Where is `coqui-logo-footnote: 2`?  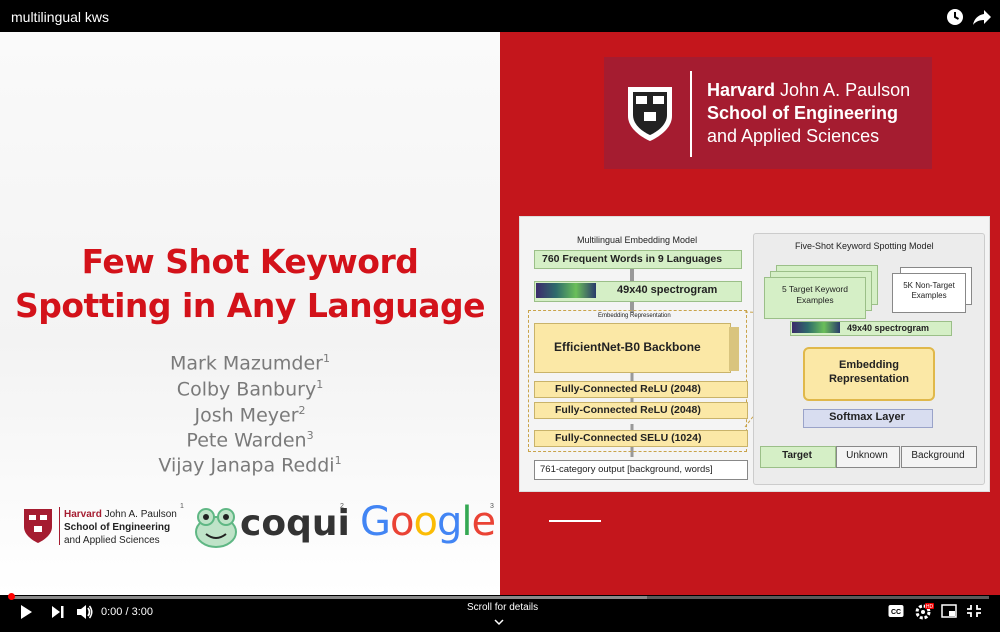
coqui-logo-footnote: 2 is located at coordinates (342, 506).